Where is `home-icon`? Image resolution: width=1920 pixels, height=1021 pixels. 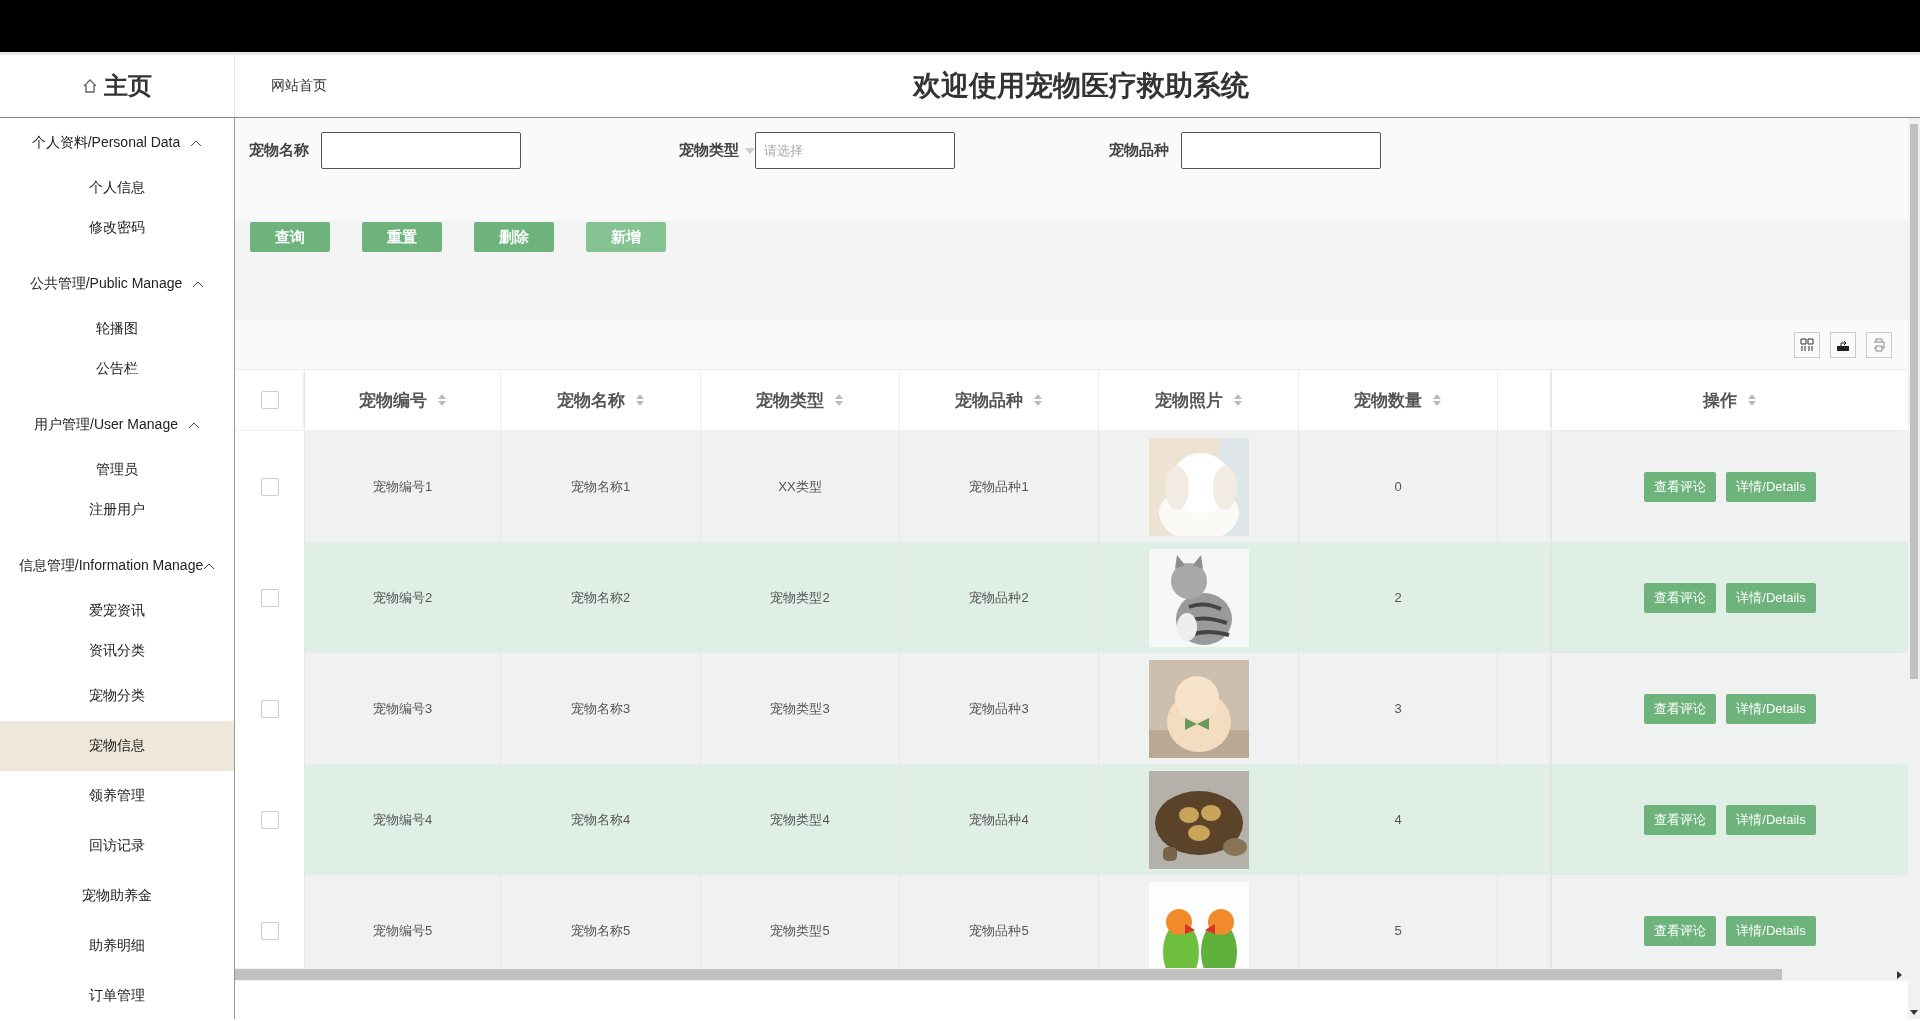
home-icon is located at coordinates (90, 86).